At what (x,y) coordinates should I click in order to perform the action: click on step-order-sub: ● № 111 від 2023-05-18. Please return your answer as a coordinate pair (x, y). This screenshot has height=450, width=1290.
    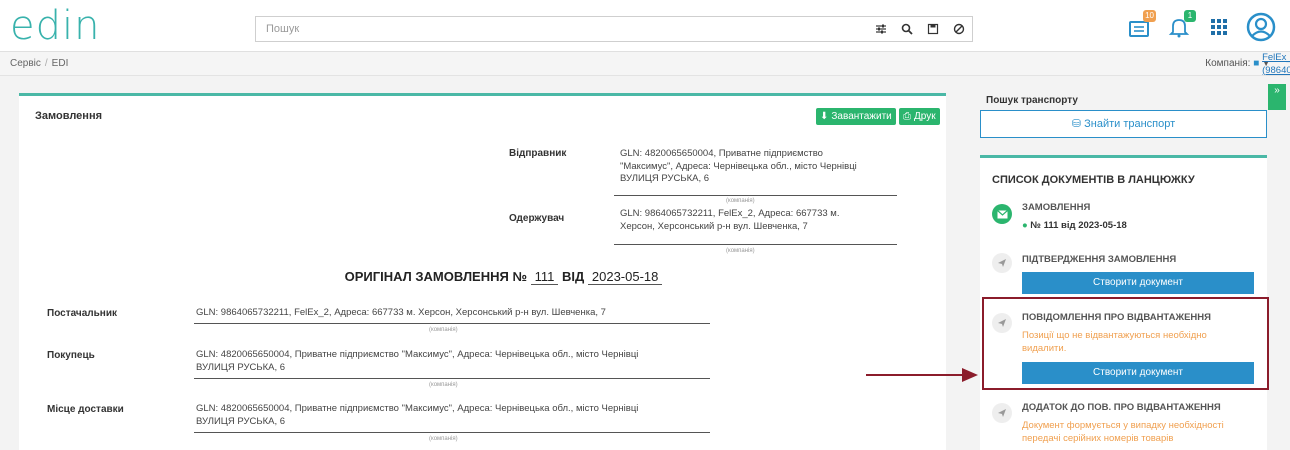
    Looking at the image, I should click on (1074, 225).